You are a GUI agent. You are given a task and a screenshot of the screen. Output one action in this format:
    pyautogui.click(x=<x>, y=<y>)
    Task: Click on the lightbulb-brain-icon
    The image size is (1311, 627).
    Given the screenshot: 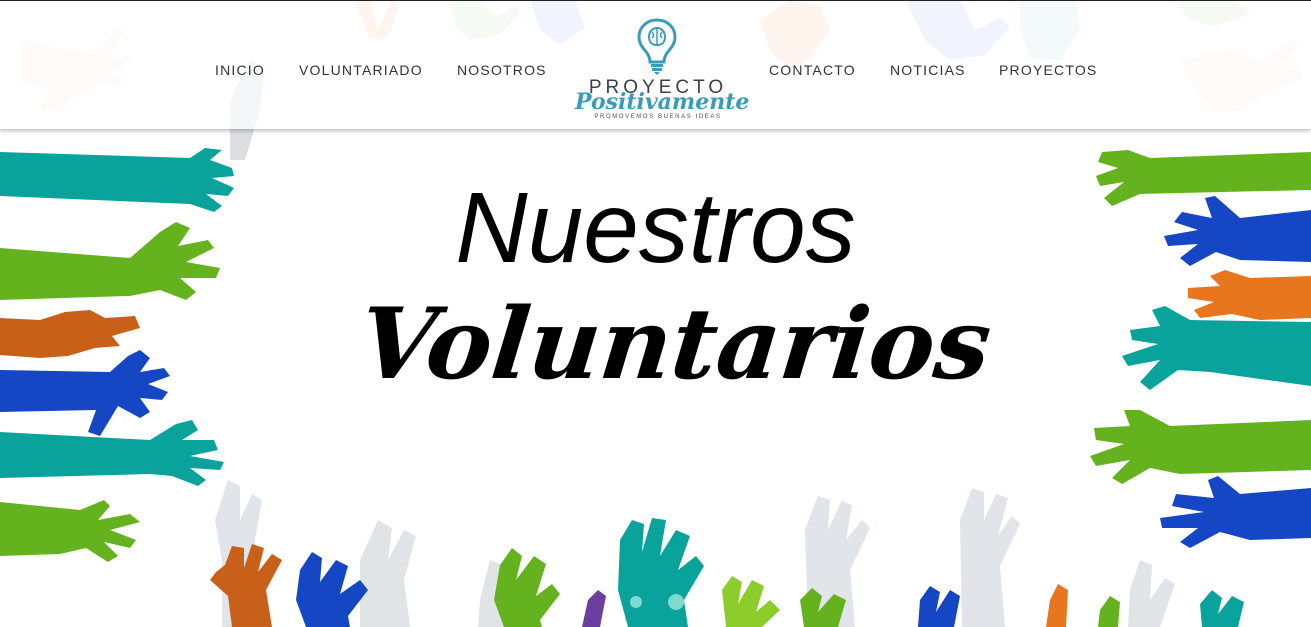 What is the action you would take?
    pyautogui.click(x=657, y=46)
    